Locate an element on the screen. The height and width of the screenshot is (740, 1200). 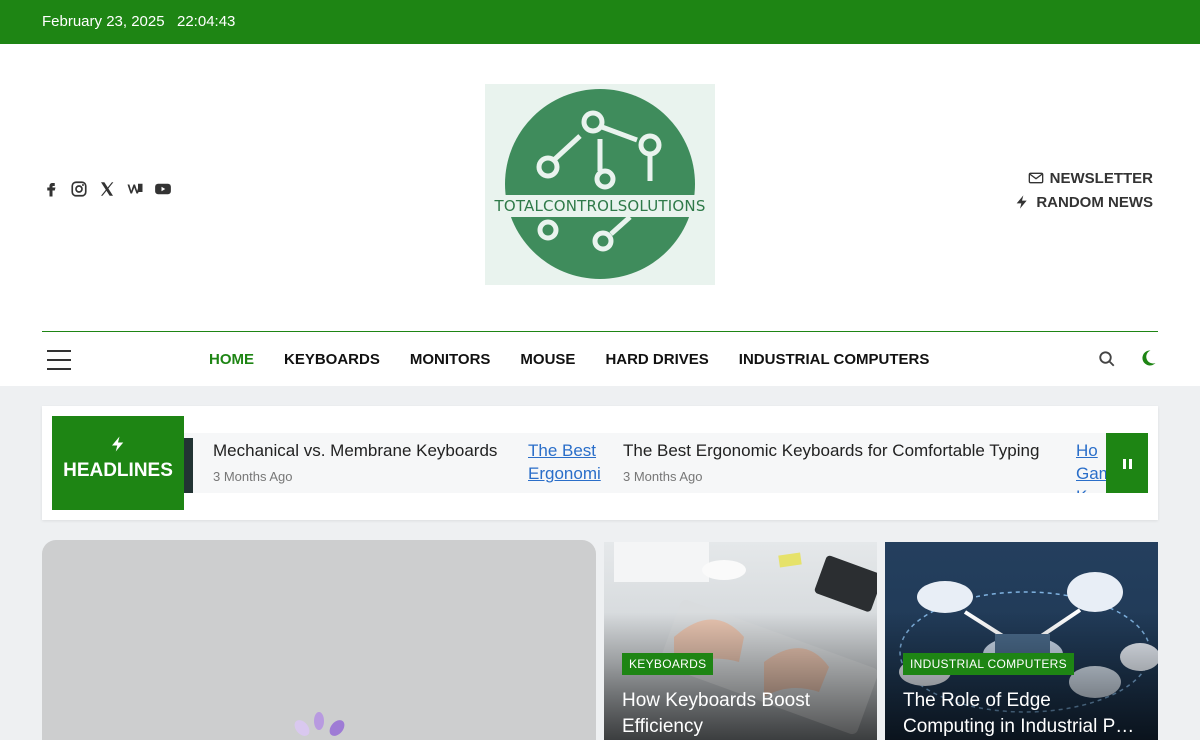
x-icon is located at coordinates (107, 189).